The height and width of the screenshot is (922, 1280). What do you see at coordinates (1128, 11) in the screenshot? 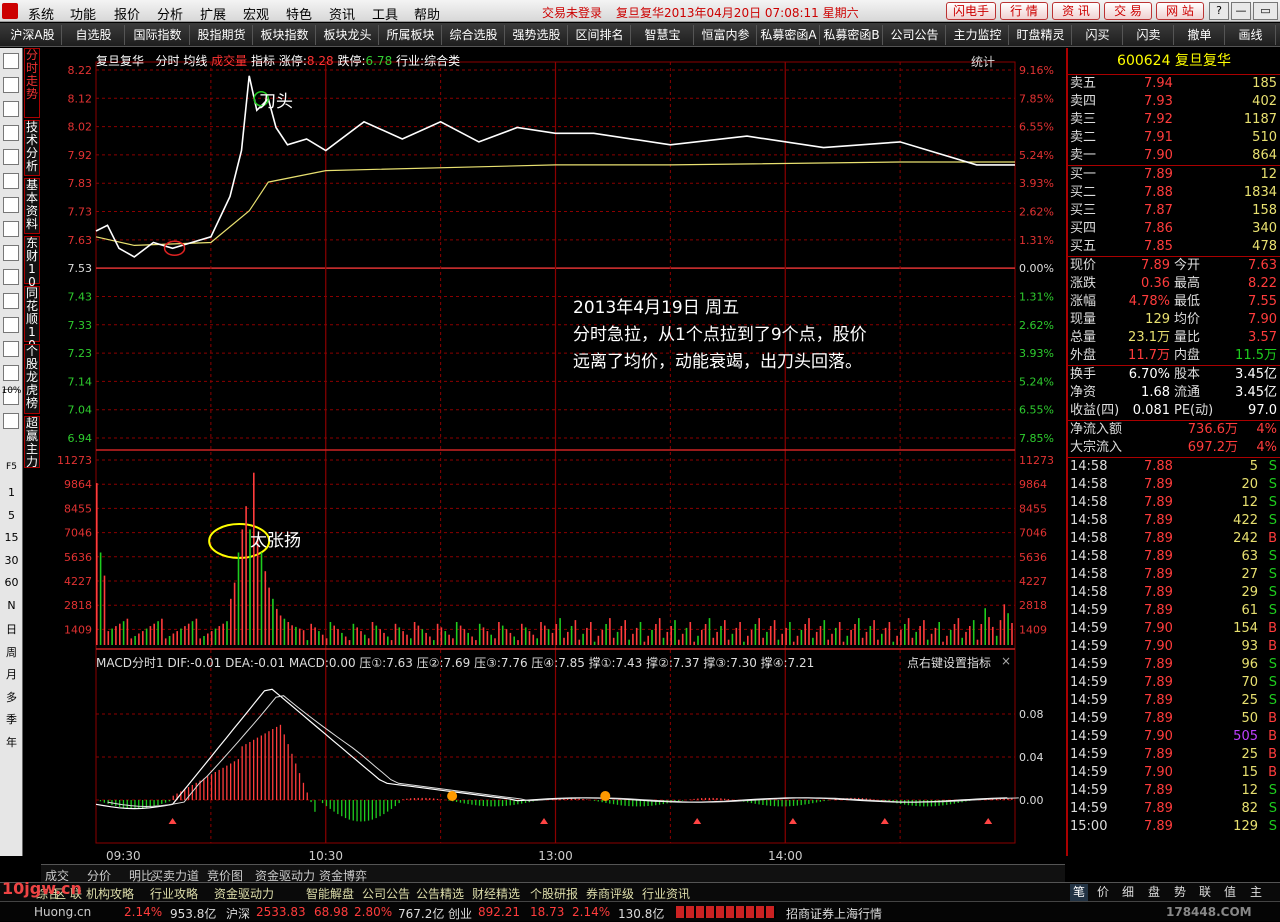
I see `trade-button: 交 易` at bounding box center [1128, 11].